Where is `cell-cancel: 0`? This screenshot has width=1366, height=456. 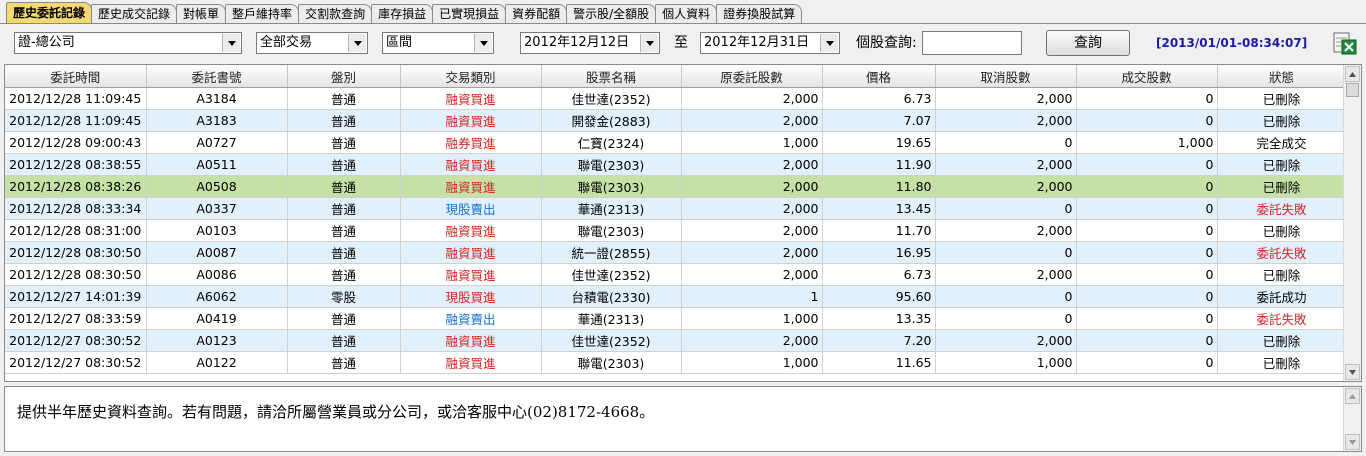 cell-cancel: 0 is located at coordinates (1006, 296).